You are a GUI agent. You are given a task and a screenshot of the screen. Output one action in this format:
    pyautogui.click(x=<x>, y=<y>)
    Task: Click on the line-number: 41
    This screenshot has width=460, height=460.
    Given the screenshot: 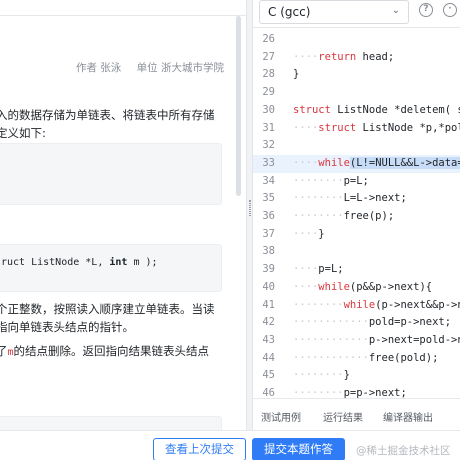 What is the action you would take?
    pyautogui.click(x=268, y=304)
    